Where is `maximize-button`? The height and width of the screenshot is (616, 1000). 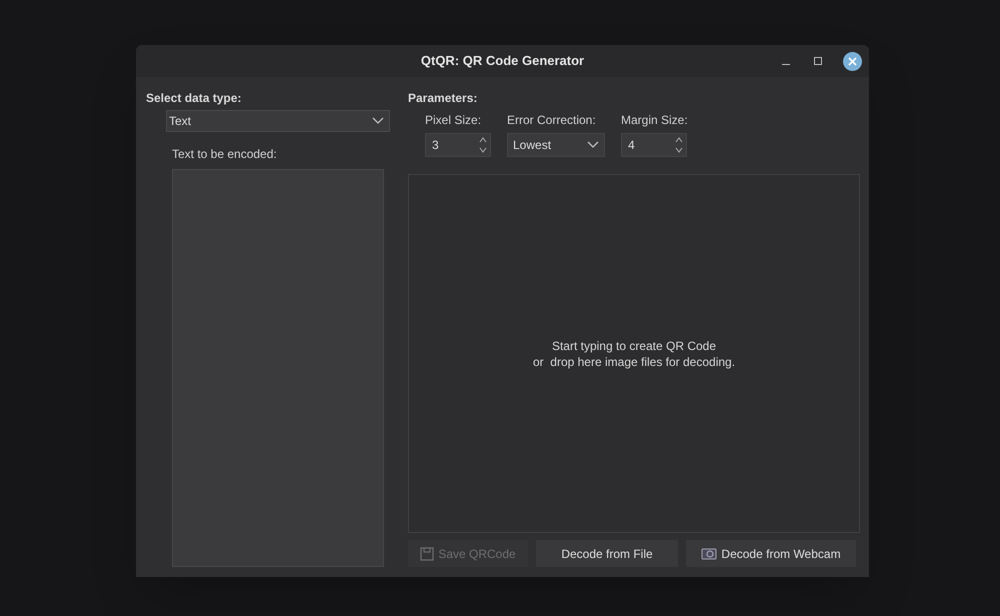
maximize-button is located at coordinates (818, 61).